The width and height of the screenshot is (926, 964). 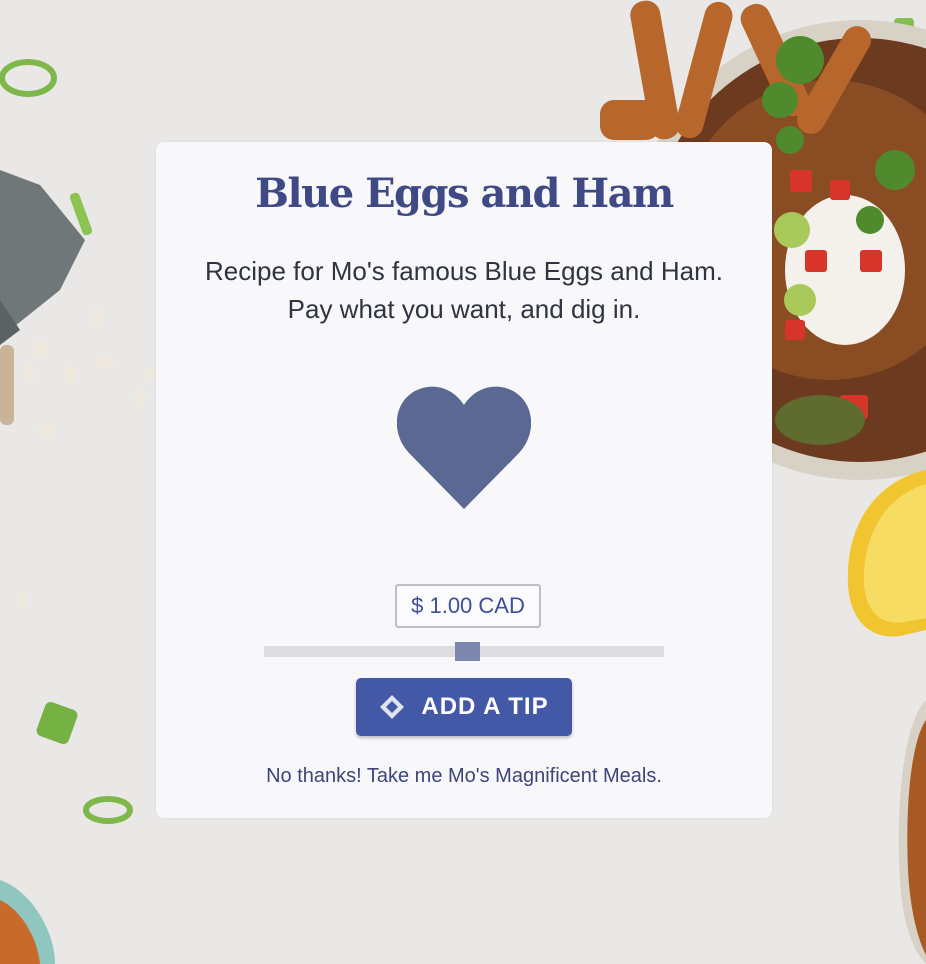 What do you see at coordinates (467, 651) in the screenshot?
I see `slider-thumb` at bounding box center [467, 651].